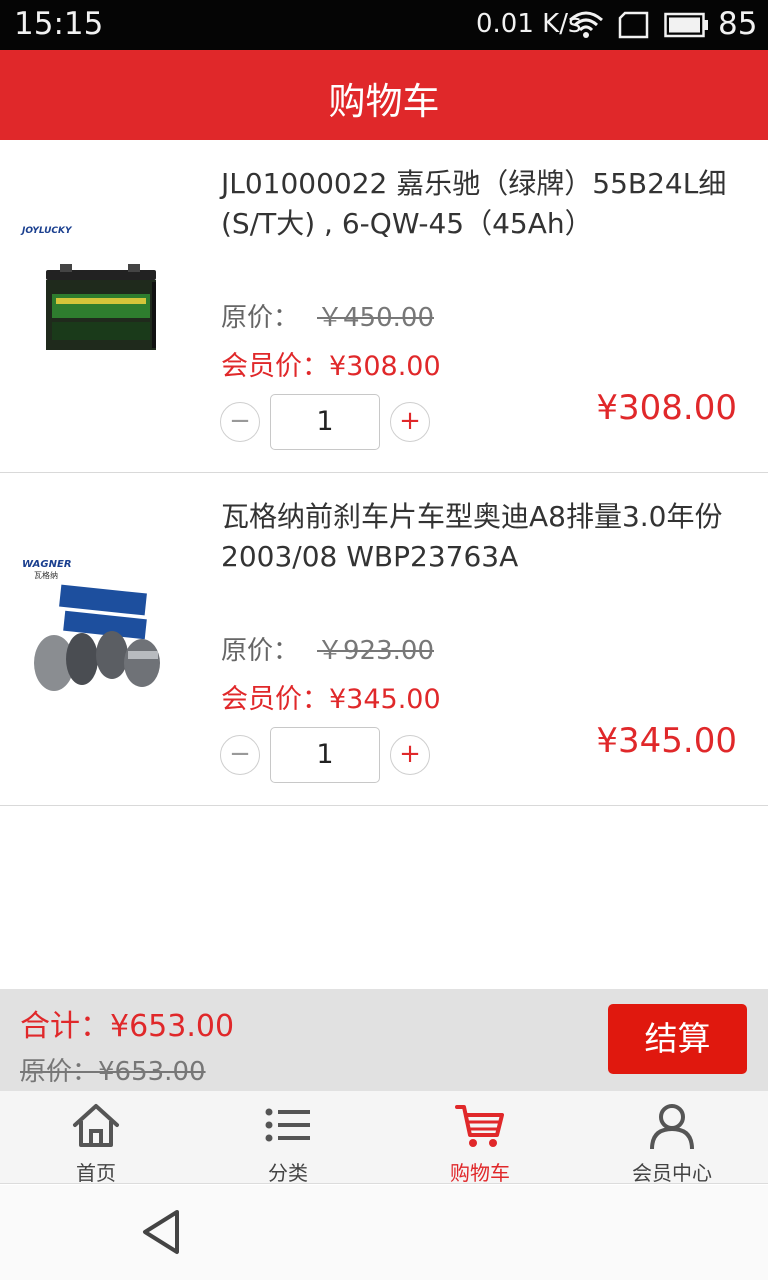 This screenshot has width=768, height=1280. I want to click on product-name: 瓦格纳前刹车片车型奥迪A8排量3.0年份2003/08 WBP23763A, so click(485, 537).